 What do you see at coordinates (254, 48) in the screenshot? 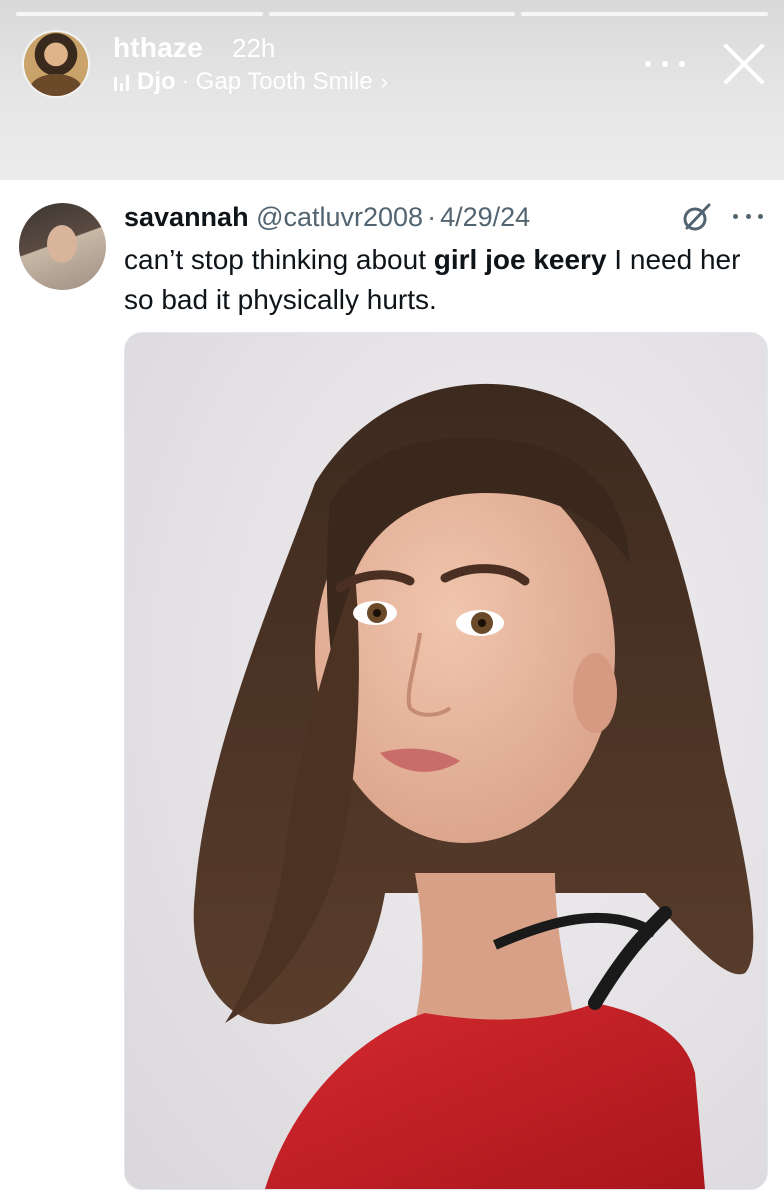
I see `story-timestamp: 22h` at bounding box center [254, 48].